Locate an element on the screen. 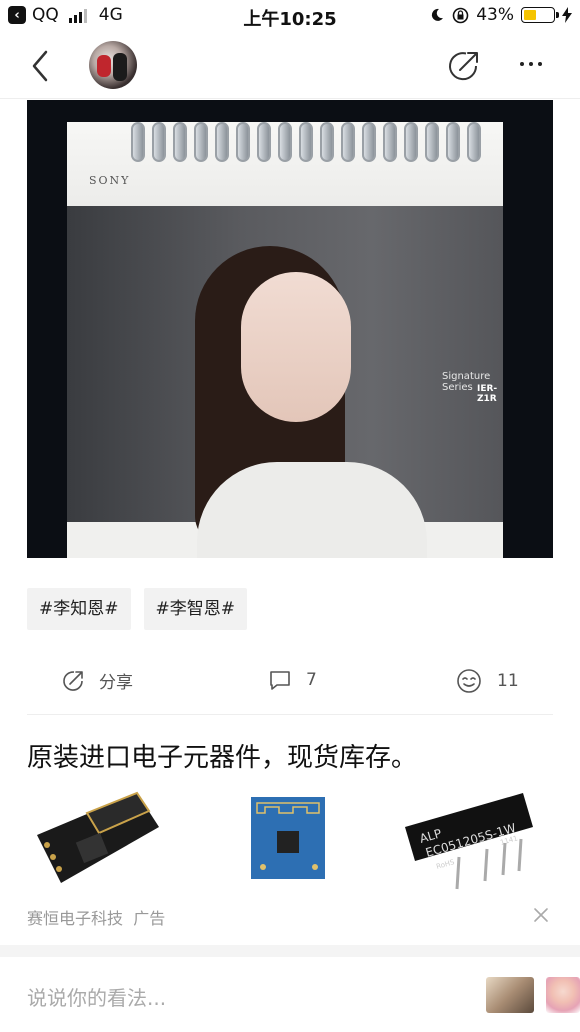  product3-rohs: RoHS is located at coordinates (445, 864).